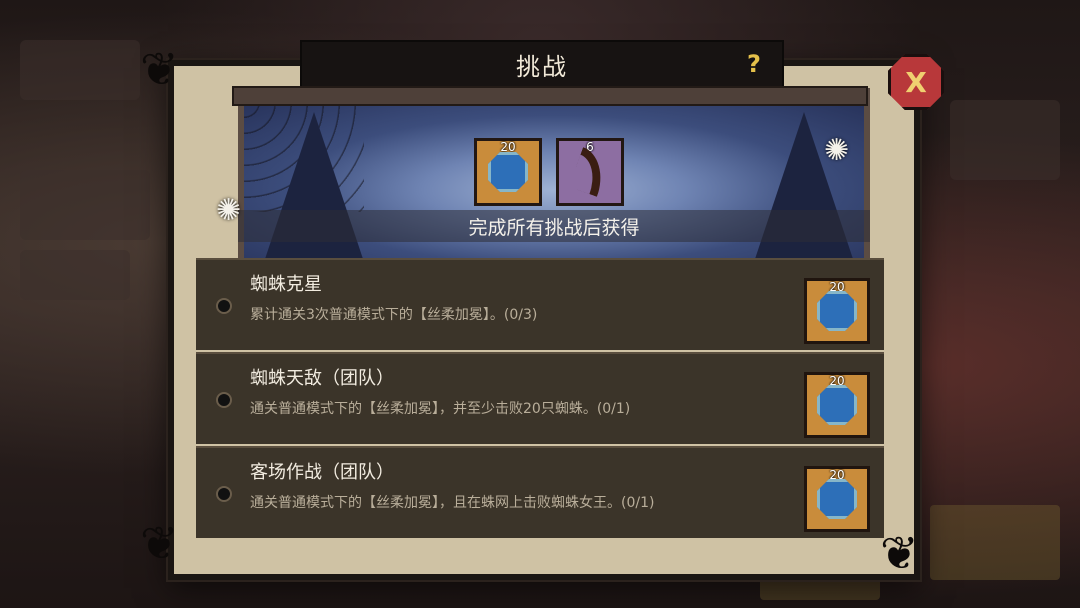 Image resolution: width=1080 pixels, height=608 pixels. Describe the element at coordinates (322, 378) in the screenshot. I see `challenge-name: 蜘蛛天敌（团队）` at that location.